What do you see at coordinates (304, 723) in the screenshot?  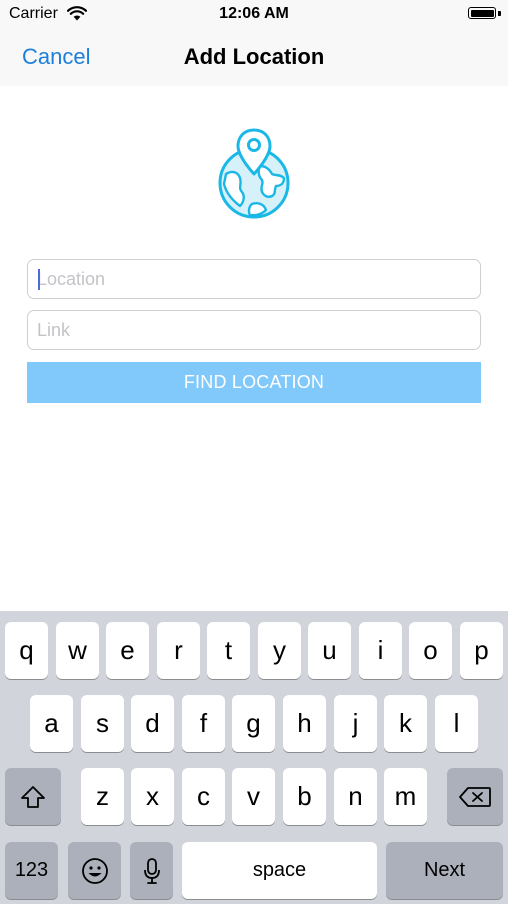 I see `key-h: h` at bounding box center [304, 723].